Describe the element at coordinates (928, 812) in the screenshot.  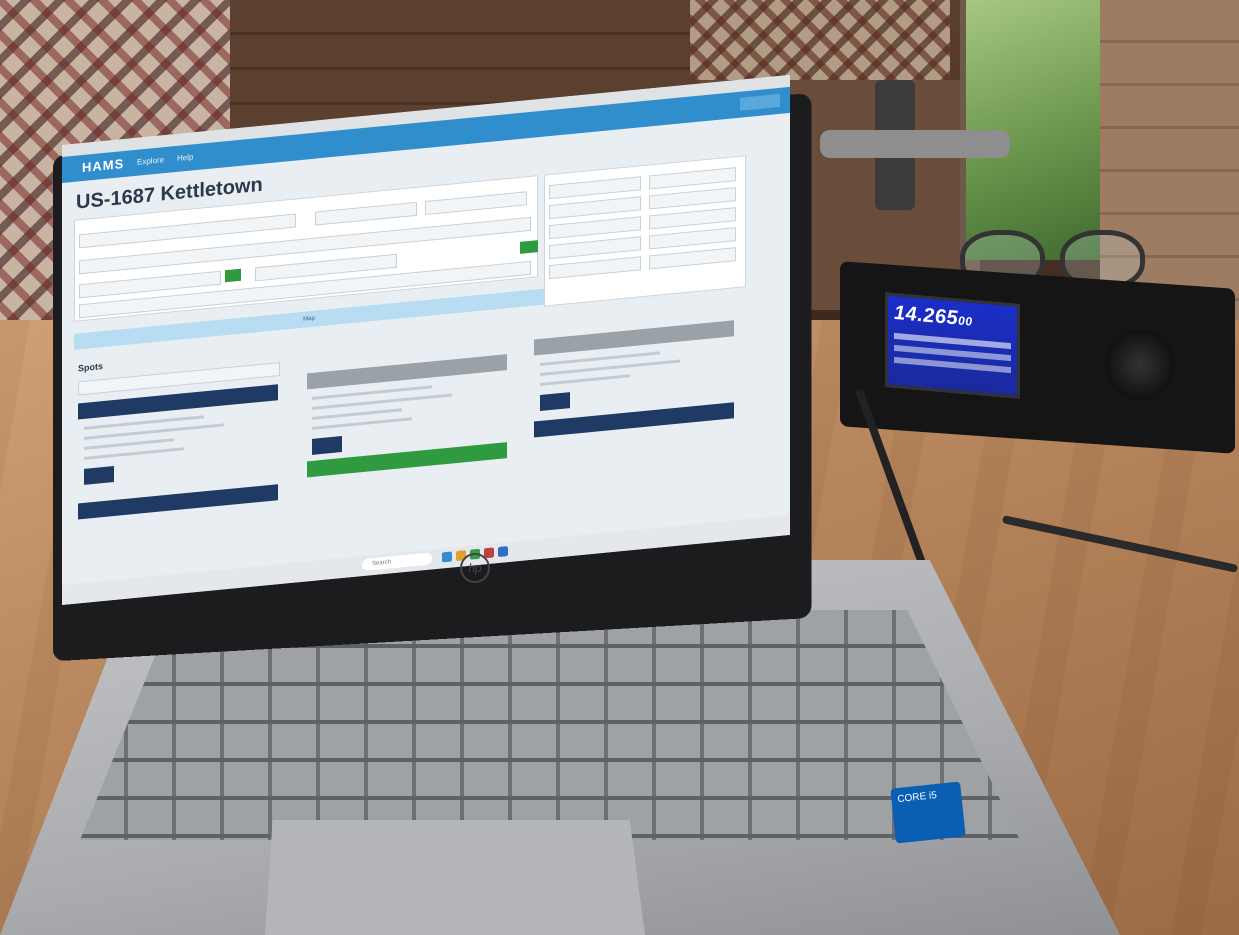
I see `intel-core-badge: CORE i5` at that location.